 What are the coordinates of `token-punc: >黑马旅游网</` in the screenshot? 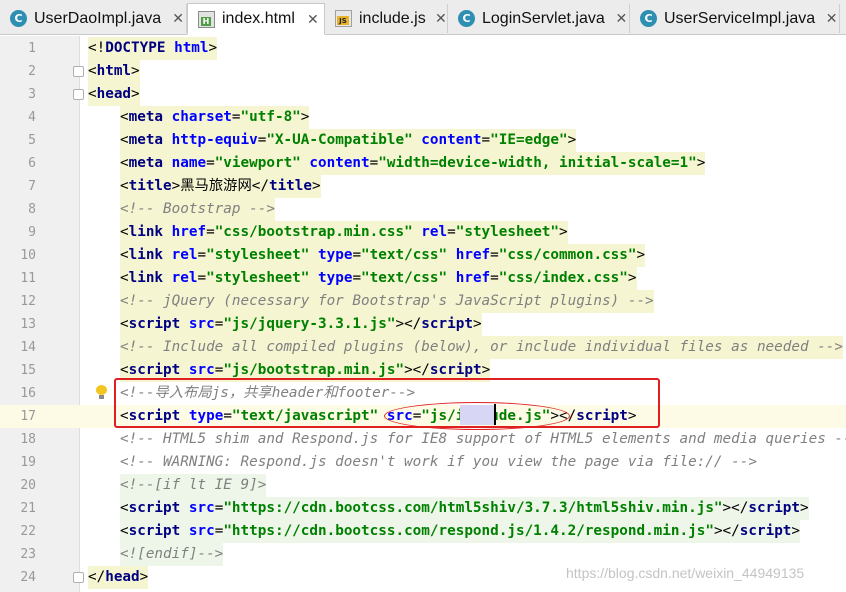 It's located at (220, 186).